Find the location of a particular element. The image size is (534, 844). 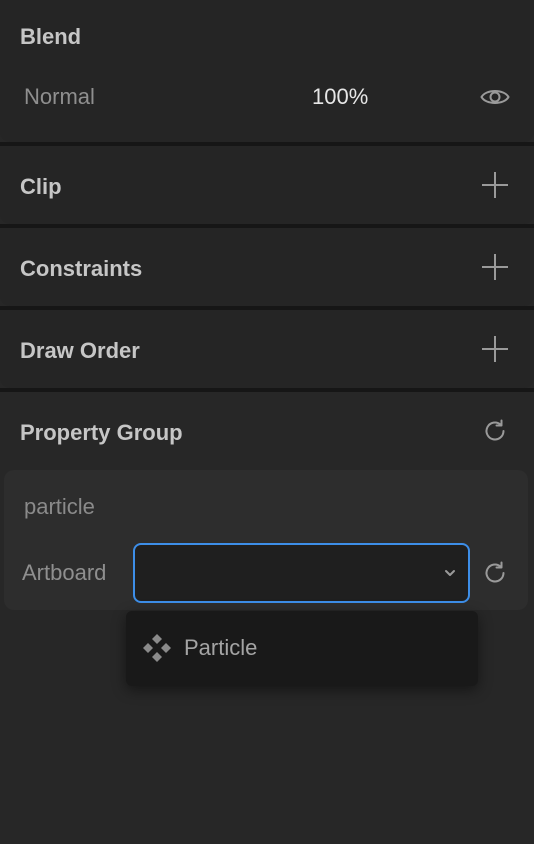

blend-mode-value: Normal is located at coordinates (59, 97).